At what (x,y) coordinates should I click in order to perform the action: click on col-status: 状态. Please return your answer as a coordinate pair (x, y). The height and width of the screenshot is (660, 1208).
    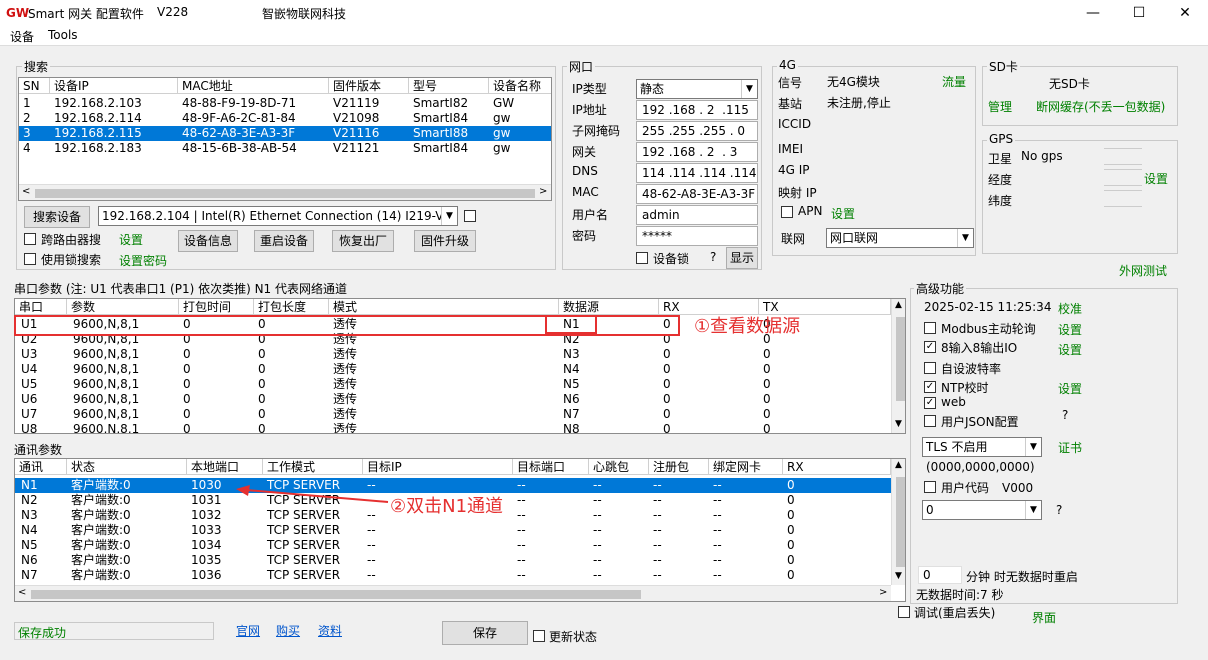
    Looking at the image, I should click on (127, 467).